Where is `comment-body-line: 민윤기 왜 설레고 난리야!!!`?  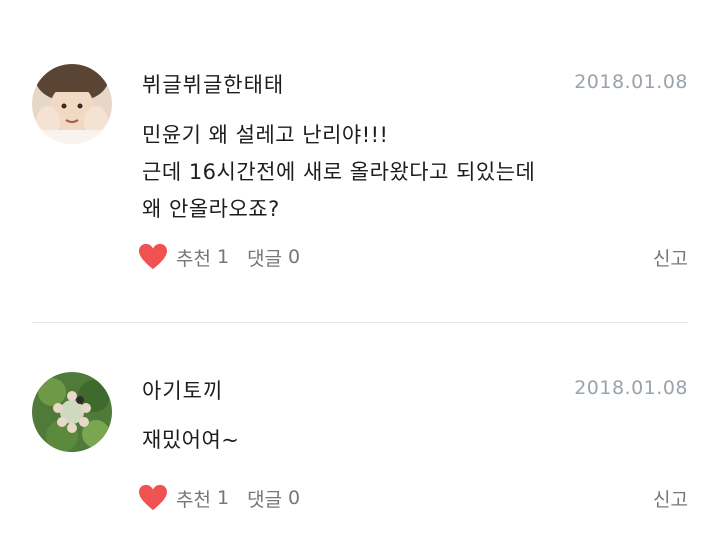 comment-body-line: 민윤기 왜 설레고 난리야!!! is located at coordinates (265, 135).